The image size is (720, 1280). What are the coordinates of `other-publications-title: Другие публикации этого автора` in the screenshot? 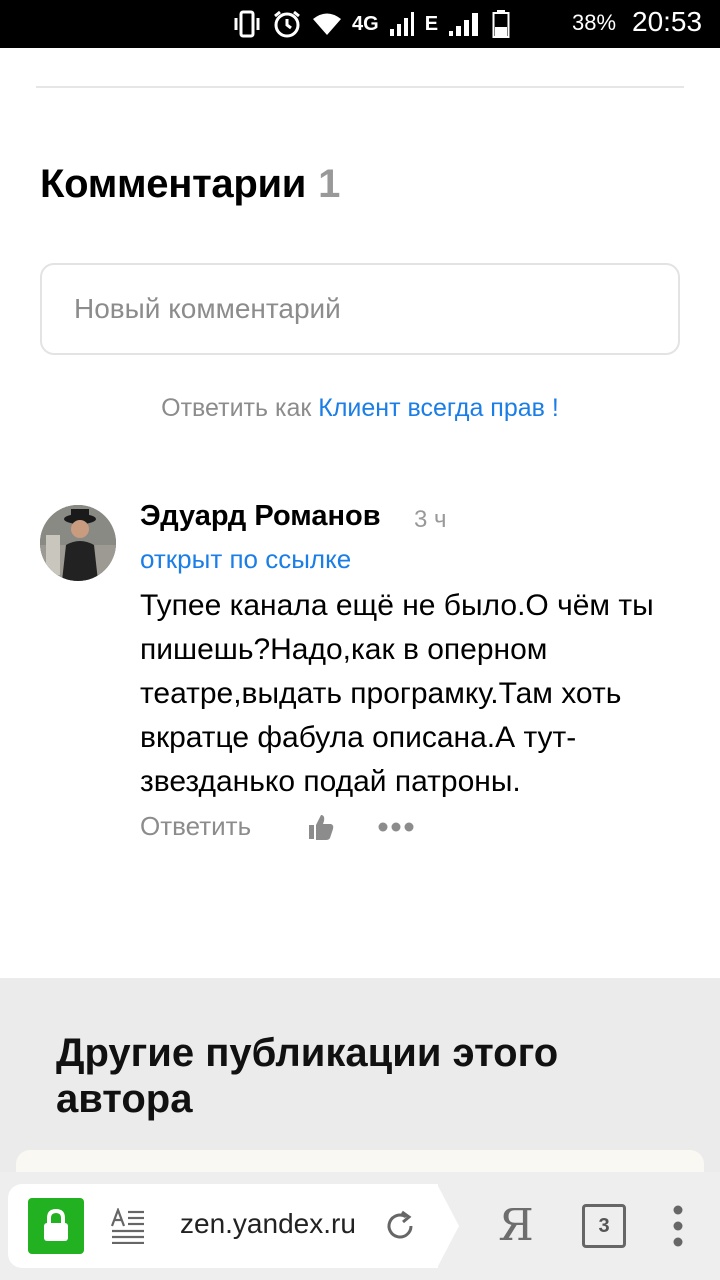 It's located at (307, 1076).